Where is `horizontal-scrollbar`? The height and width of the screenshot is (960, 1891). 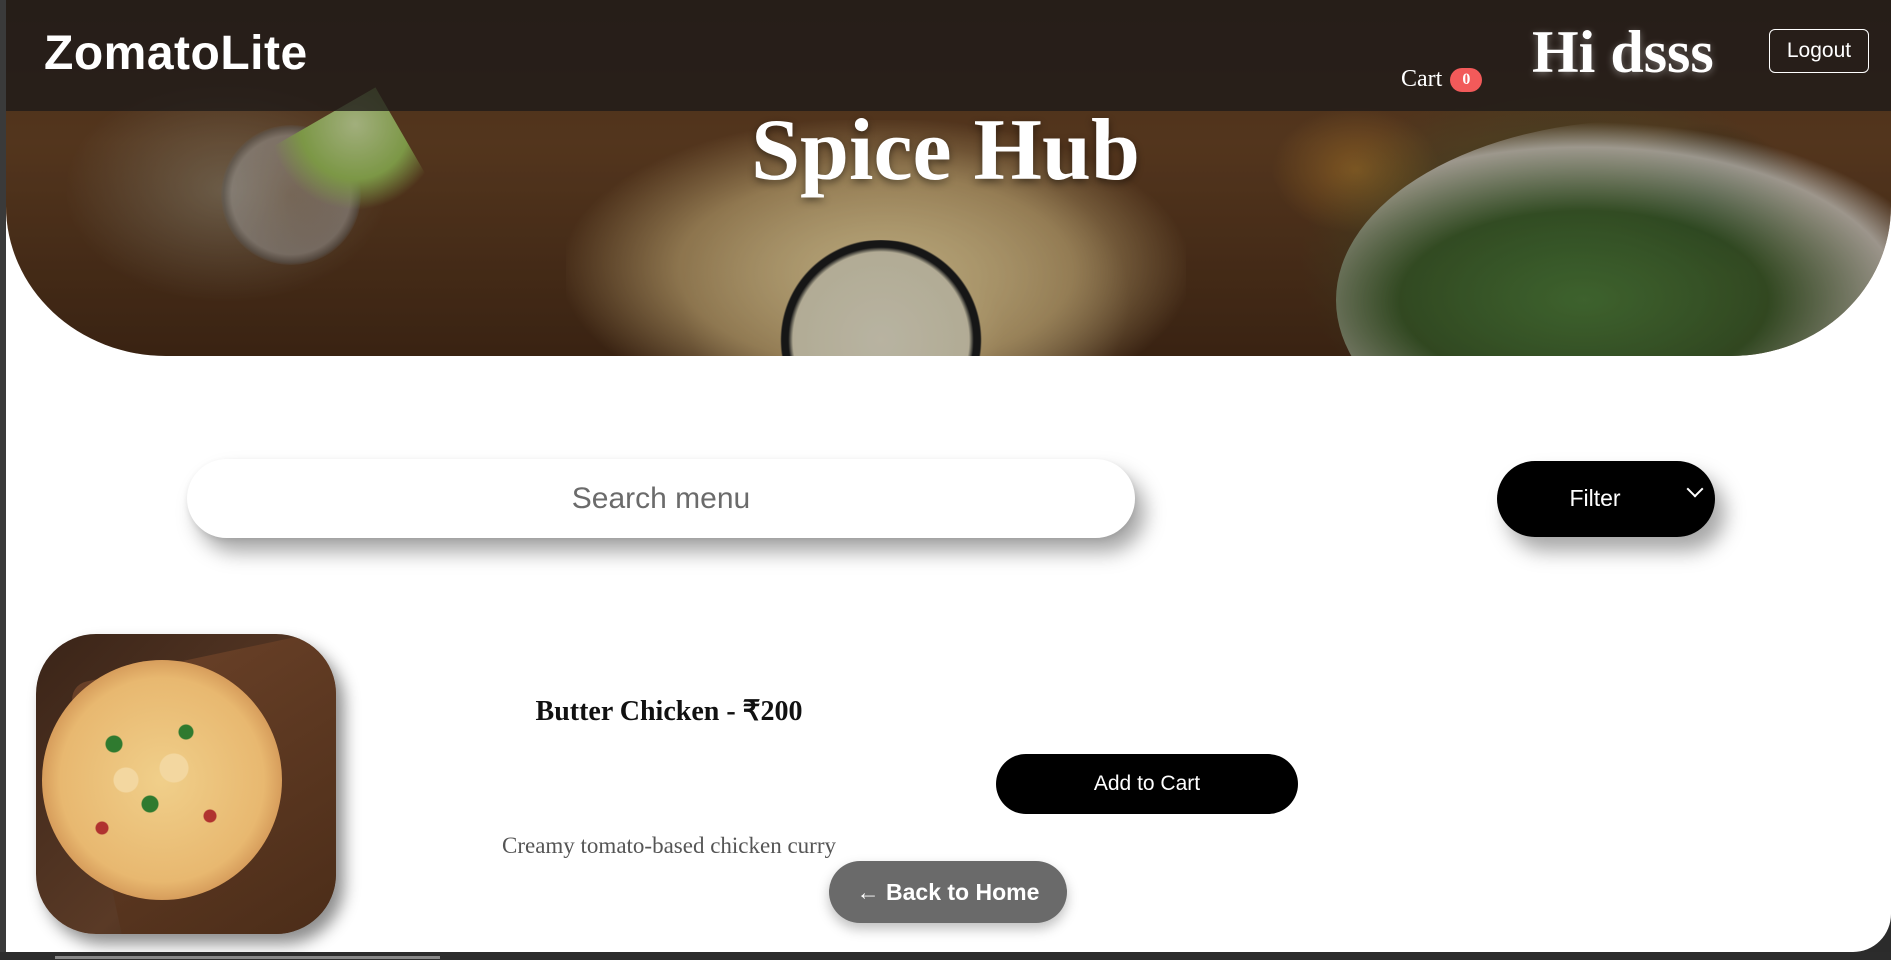 horizontal-scrollbar is located at coordinates (247, 957).